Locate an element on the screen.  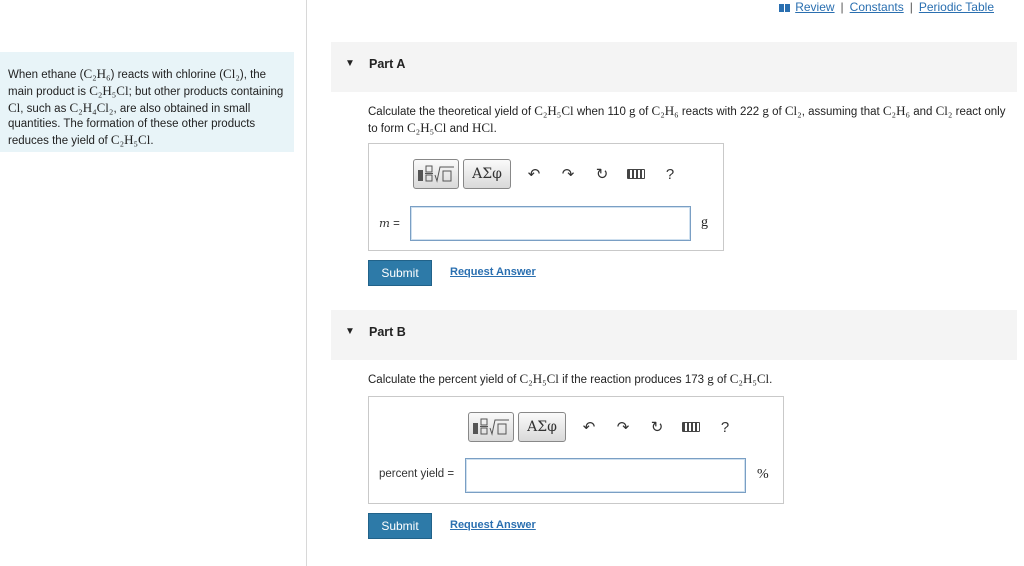
formula-cl: Cl is located at coordinates (14, 107).